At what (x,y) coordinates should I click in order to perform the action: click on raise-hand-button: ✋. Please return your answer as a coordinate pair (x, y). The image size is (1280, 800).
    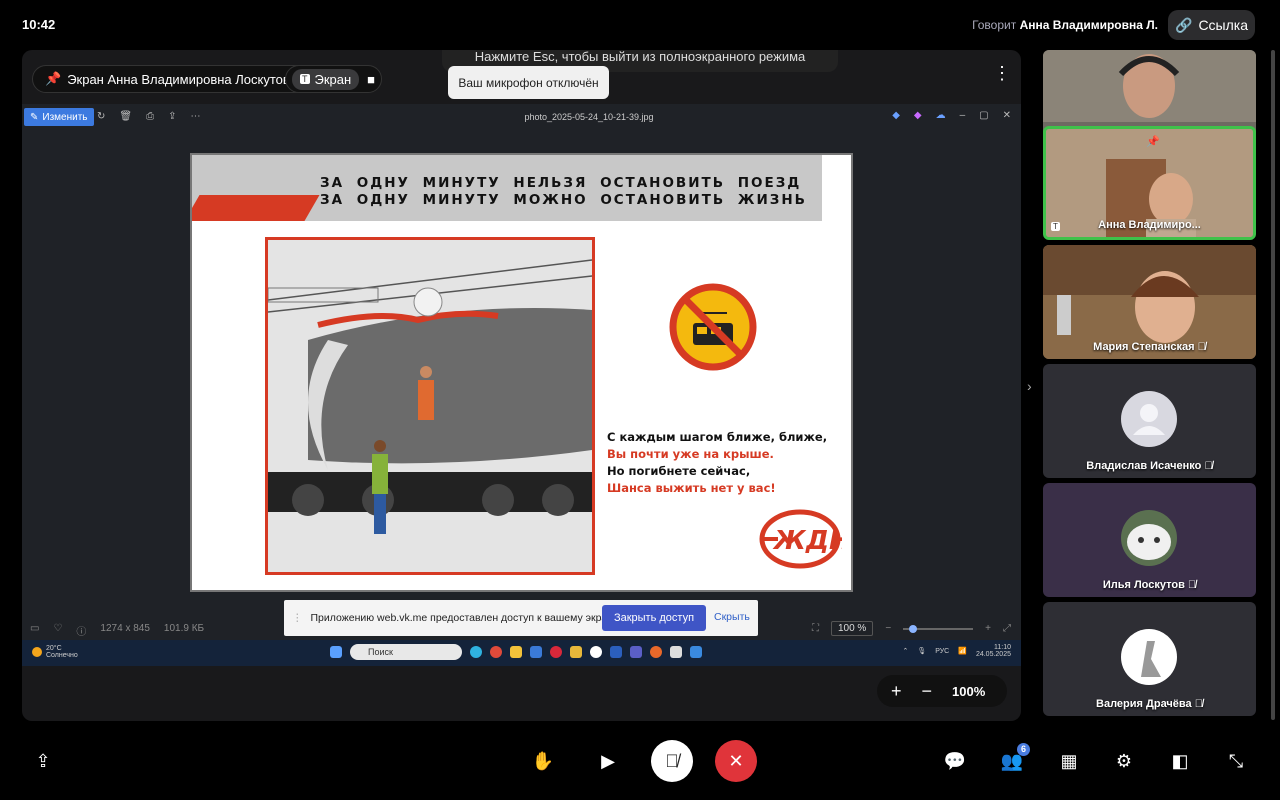
    Looking at the image, I should click on (543, 761).